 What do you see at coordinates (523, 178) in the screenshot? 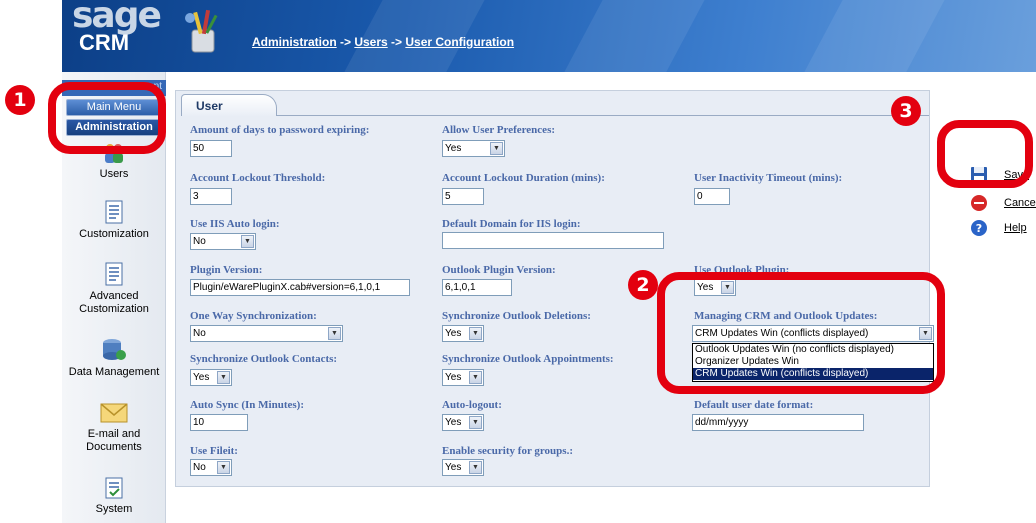
I see `lockout-duration-label: Account Lockout Duration (mins):` at bounding box center [523, 178].